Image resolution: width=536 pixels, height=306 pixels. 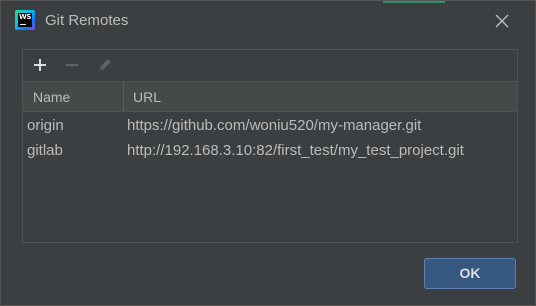 I want to click on plus-icon, so click(x=40, y=65).